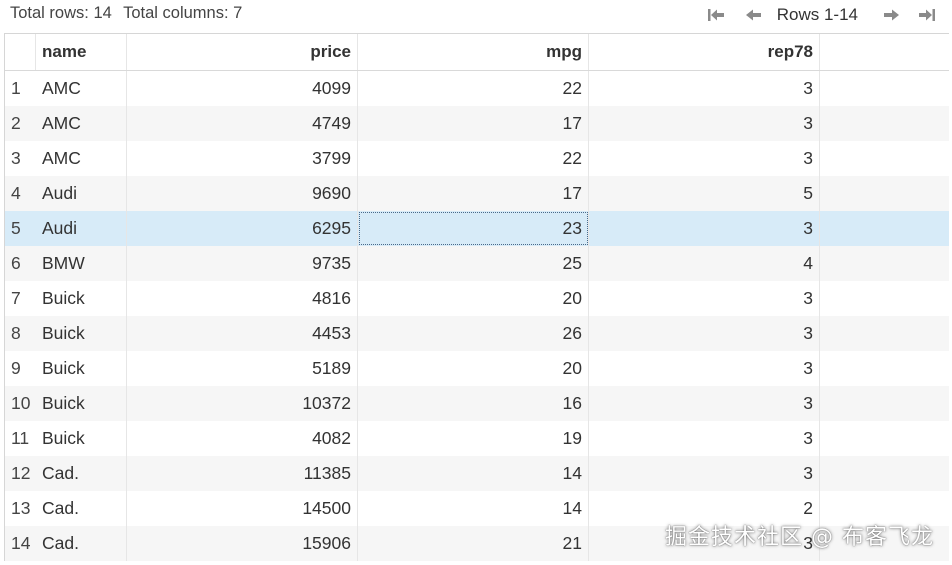  I want to click on price-cell: 10372, so click(242, 403).